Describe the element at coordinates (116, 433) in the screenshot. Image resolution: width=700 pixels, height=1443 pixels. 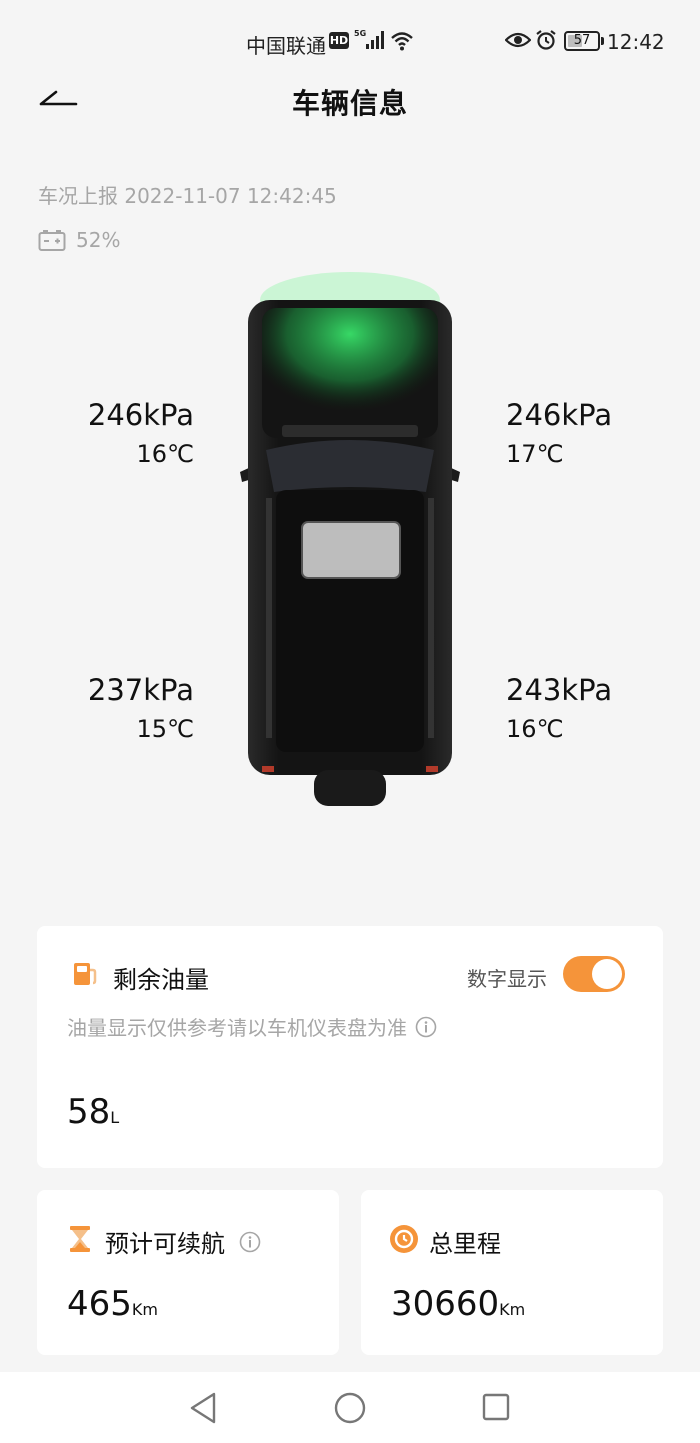
I see `tire-front-left: 246kPa 16℃` at that location.